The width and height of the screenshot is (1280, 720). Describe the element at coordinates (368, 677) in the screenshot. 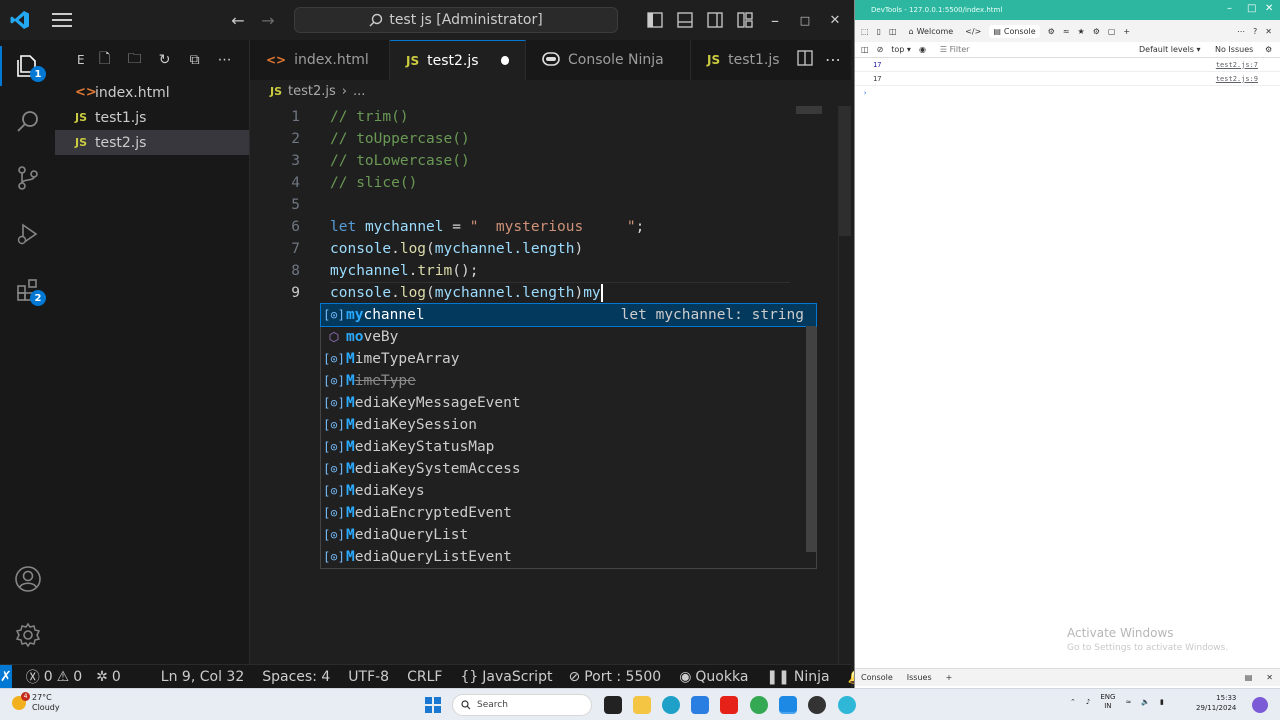

I see `encoding: UTF-8` at that location.